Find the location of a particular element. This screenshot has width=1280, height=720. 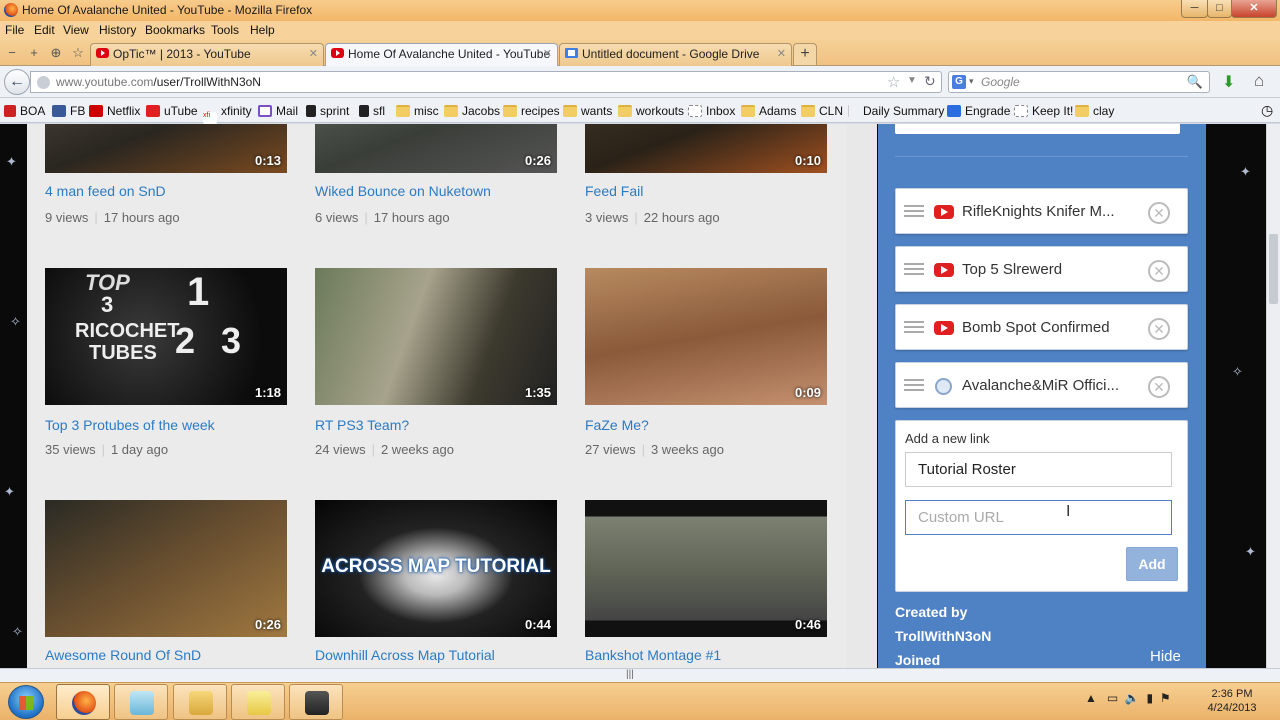

site-identity-icon is located at coordinates (43, 82).